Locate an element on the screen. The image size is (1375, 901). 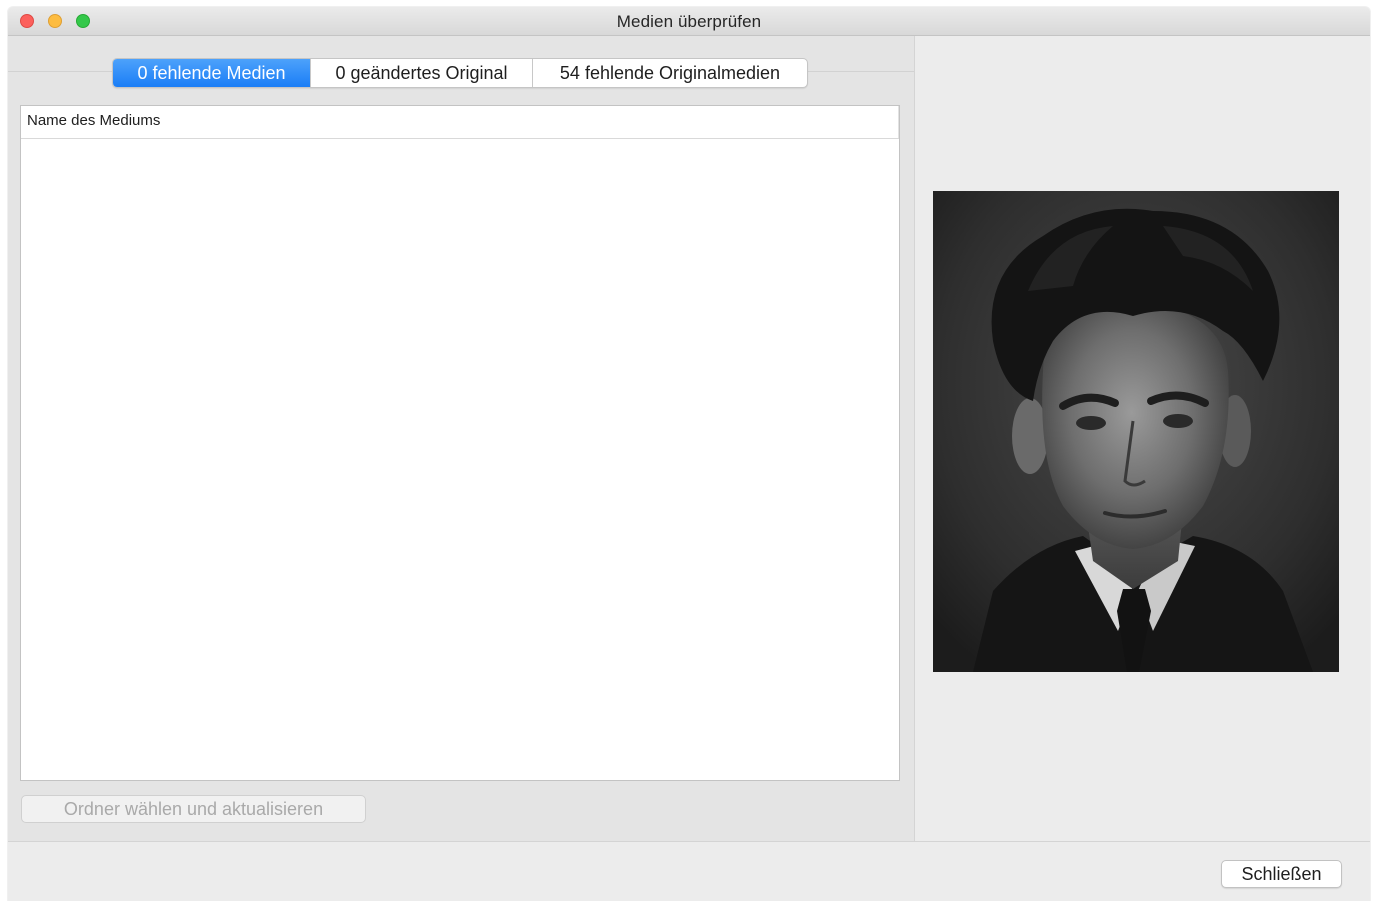
table-header: Name des Mediums is located at coordinates (460, 122).